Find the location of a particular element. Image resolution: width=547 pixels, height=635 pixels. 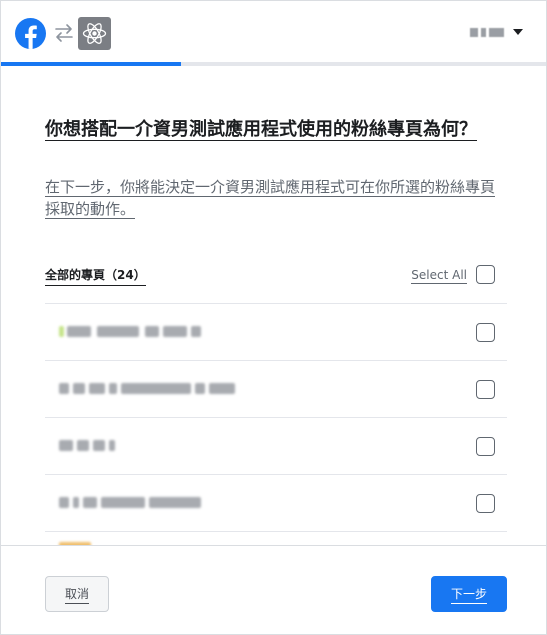

page-subtitle: 在下一步，你將能決定一介資男測試應用程式可在你所選的粉絲專頁採取的動作。 is located at coordinates (276, 198).